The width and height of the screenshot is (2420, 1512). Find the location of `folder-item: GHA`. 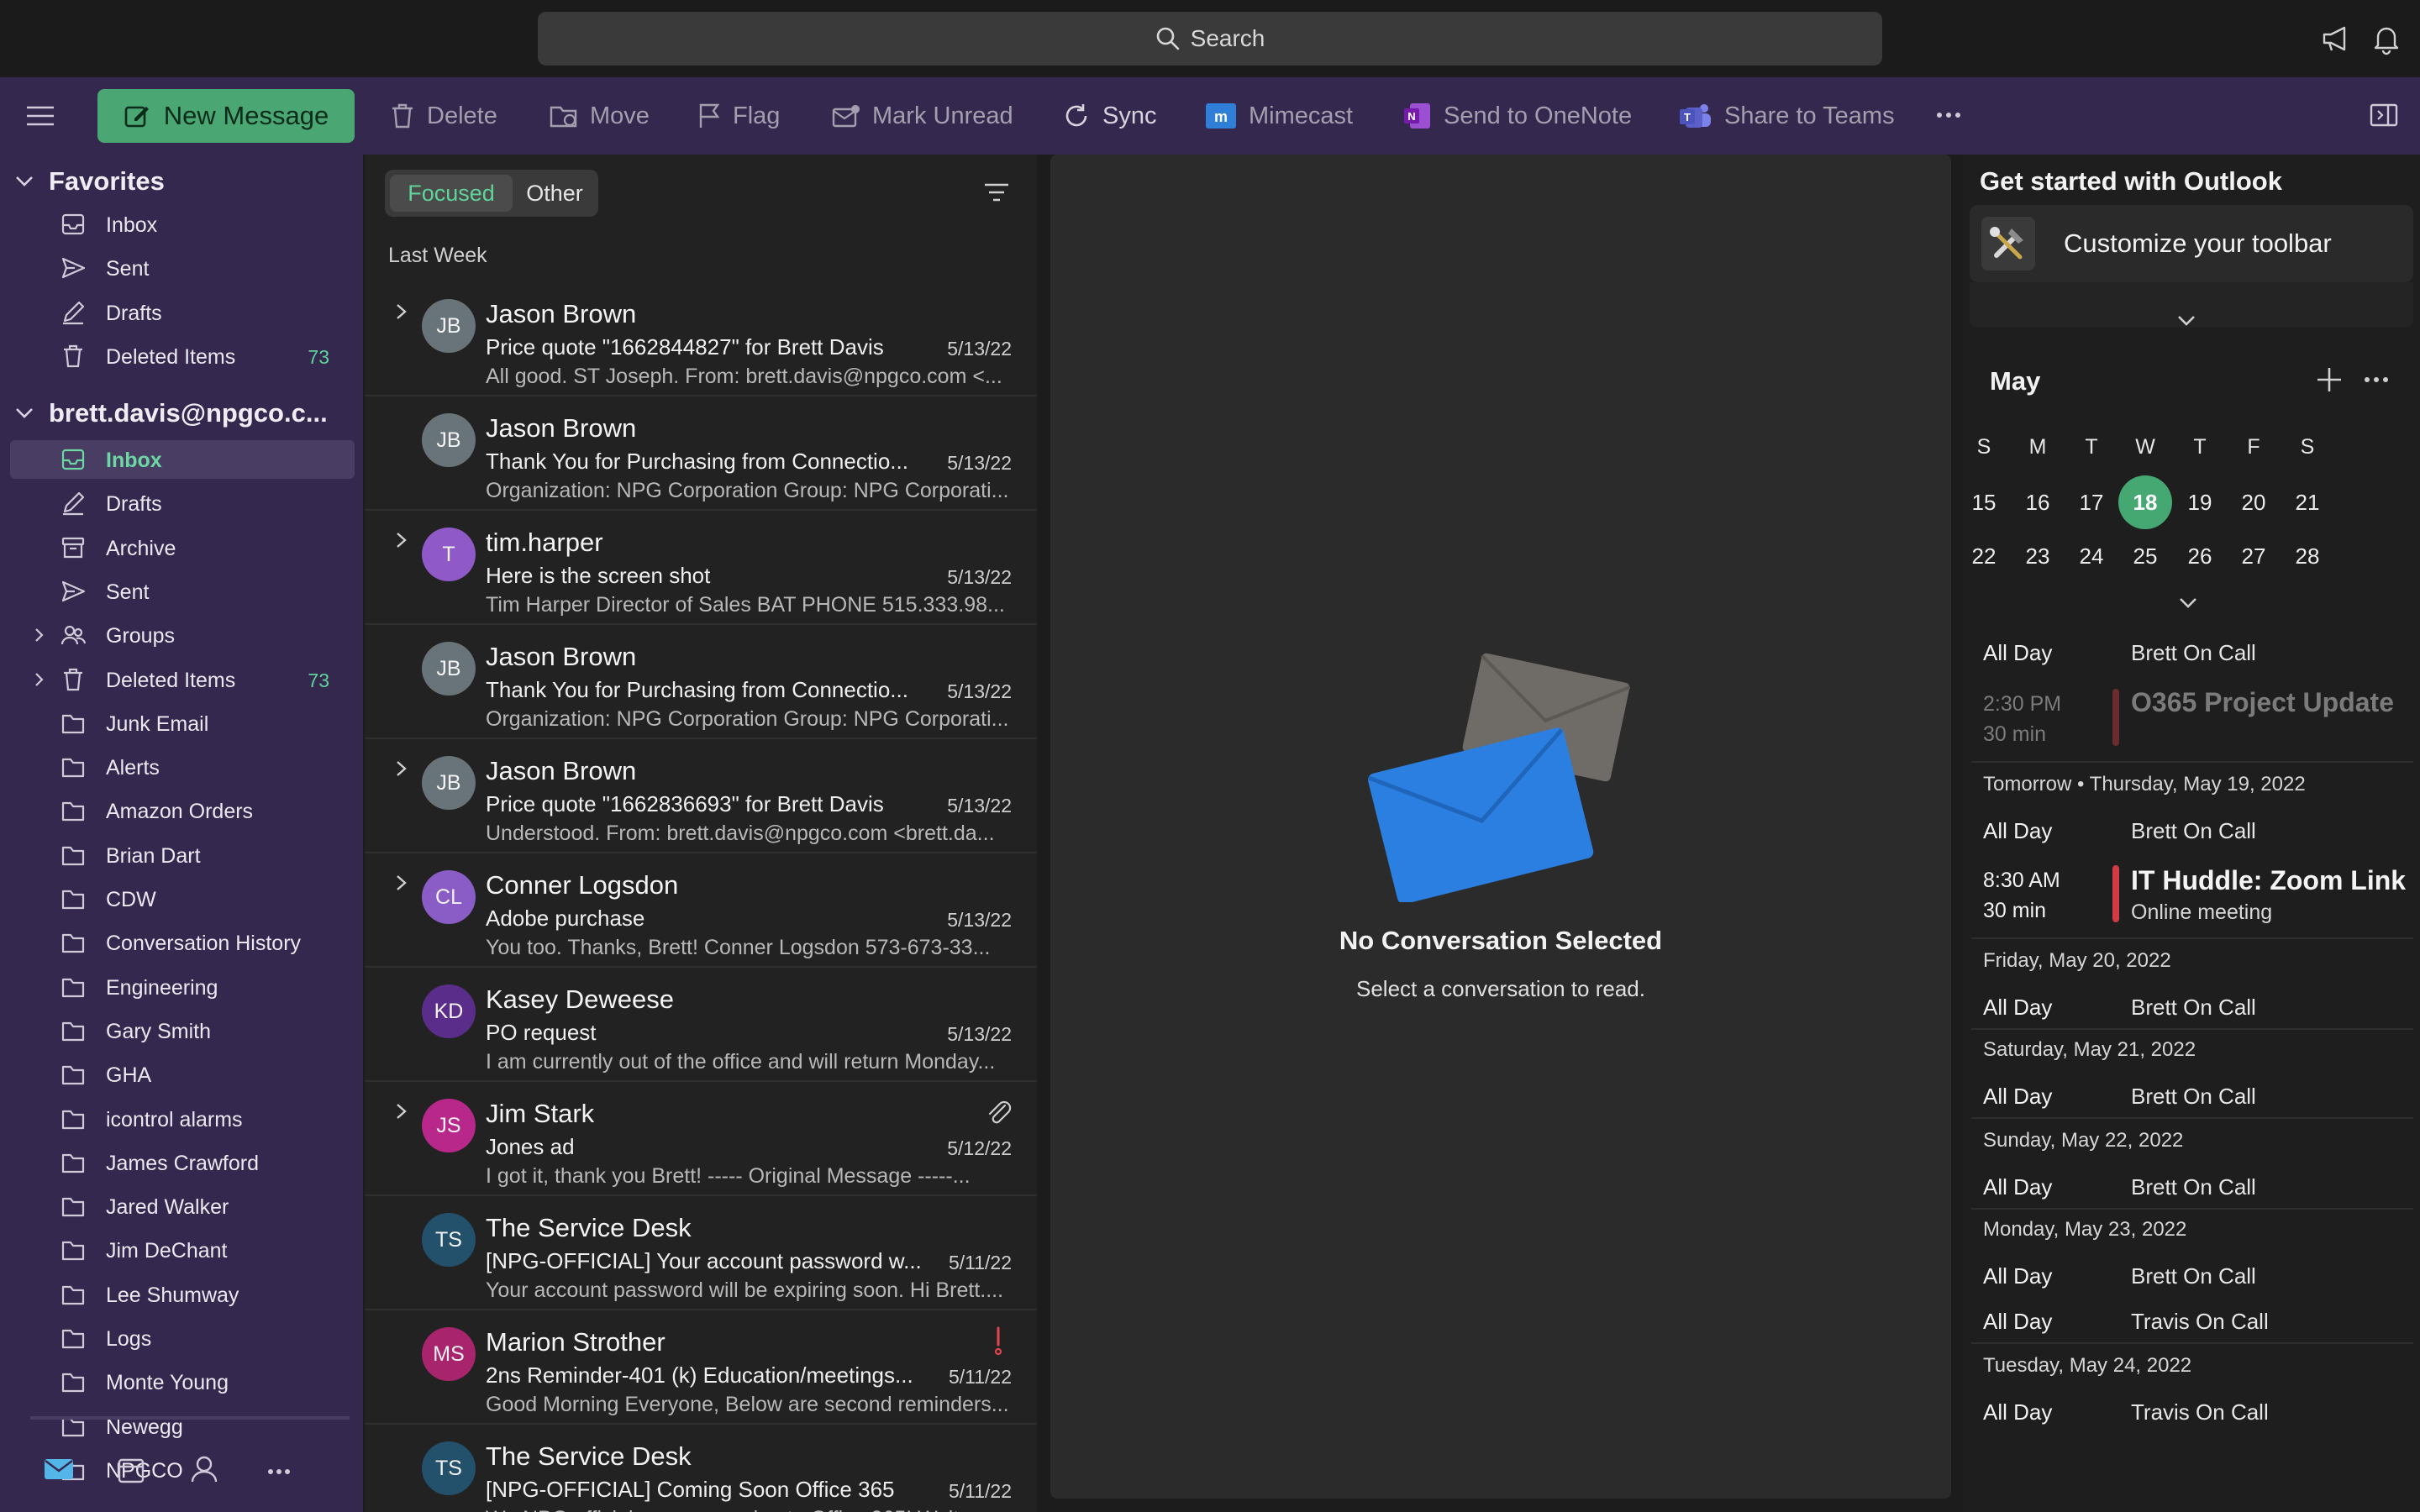

folder-item: GHA is located at coordinates (182, 1074).